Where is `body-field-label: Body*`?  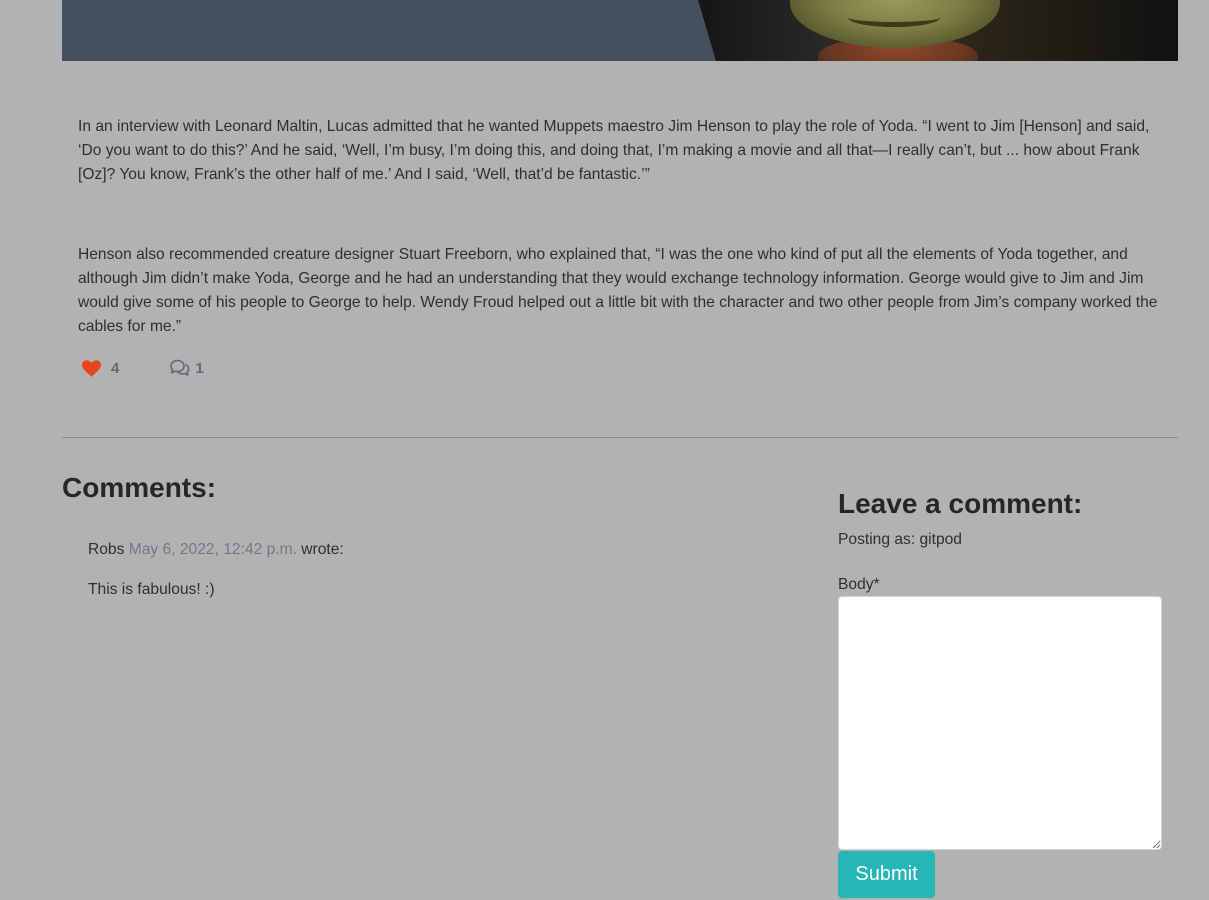 body-field-label: Body* is located at coordinates (859, 584).